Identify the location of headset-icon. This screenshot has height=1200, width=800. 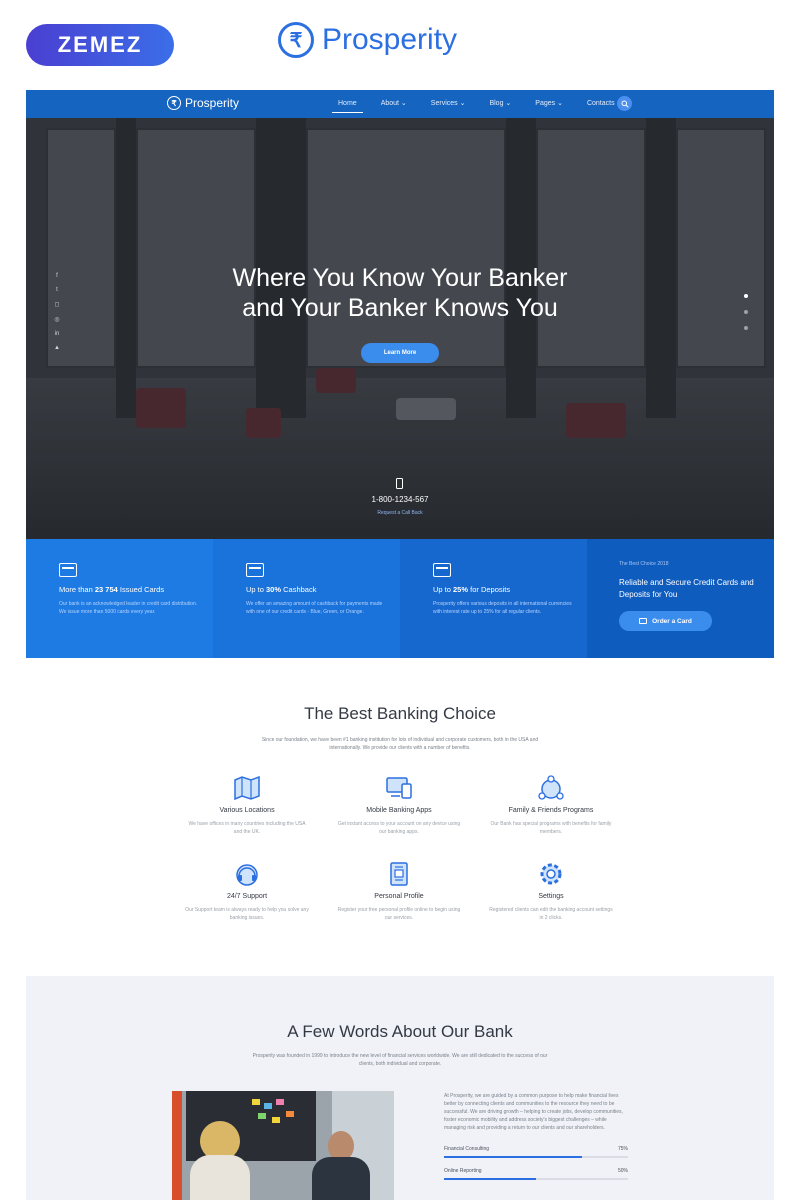
(247, 874).